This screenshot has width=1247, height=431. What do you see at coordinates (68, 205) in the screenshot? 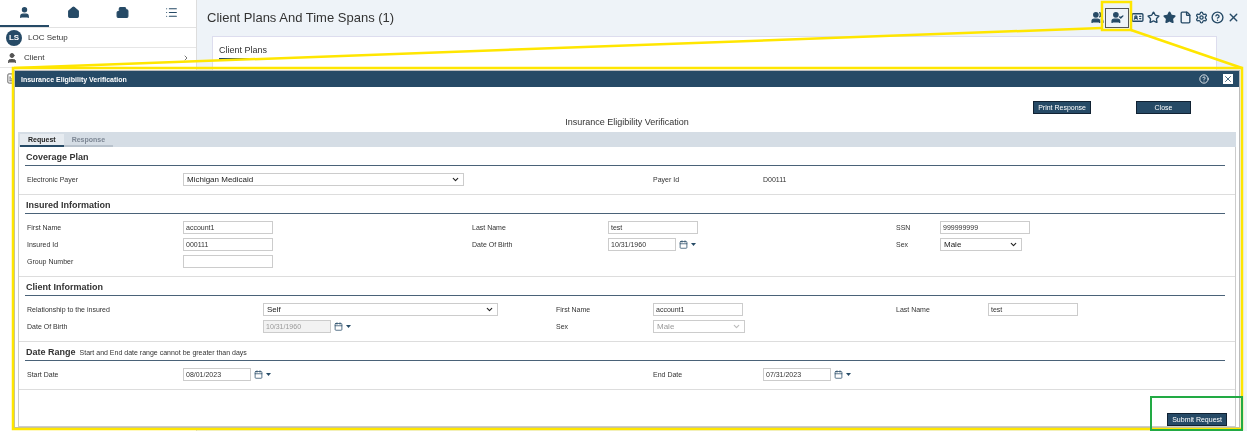
I see `section-title: Insured Information` at bounding box center [68, 205].